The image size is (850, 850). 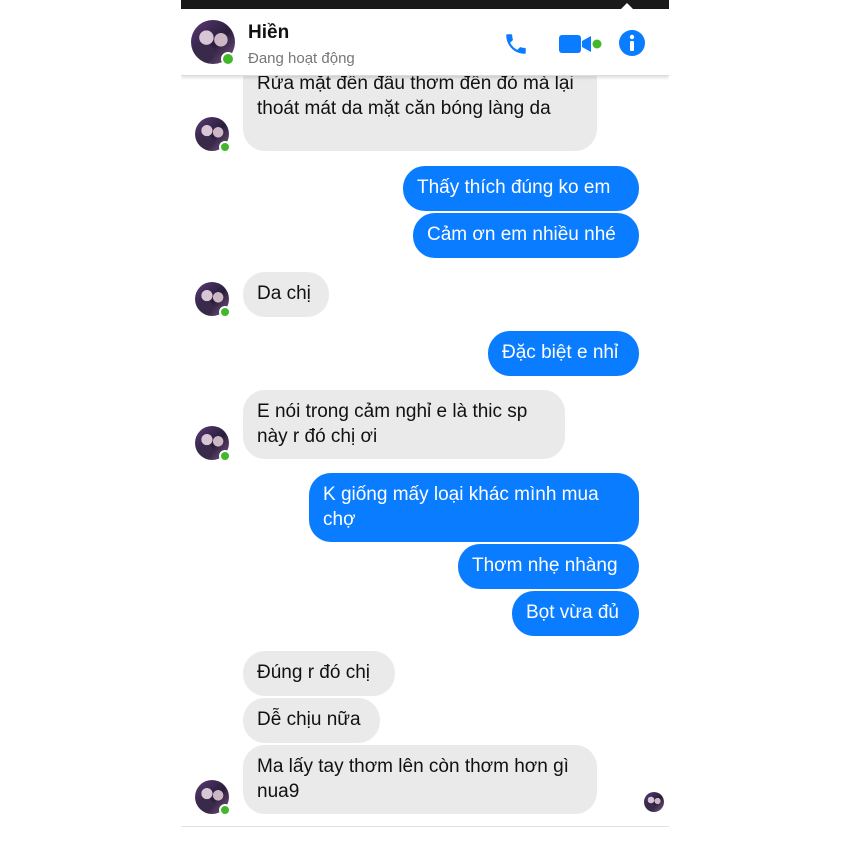 I want to click on message-bubble-outgoing: Thấy thích đúng ko em, so click(x=521, y=188).